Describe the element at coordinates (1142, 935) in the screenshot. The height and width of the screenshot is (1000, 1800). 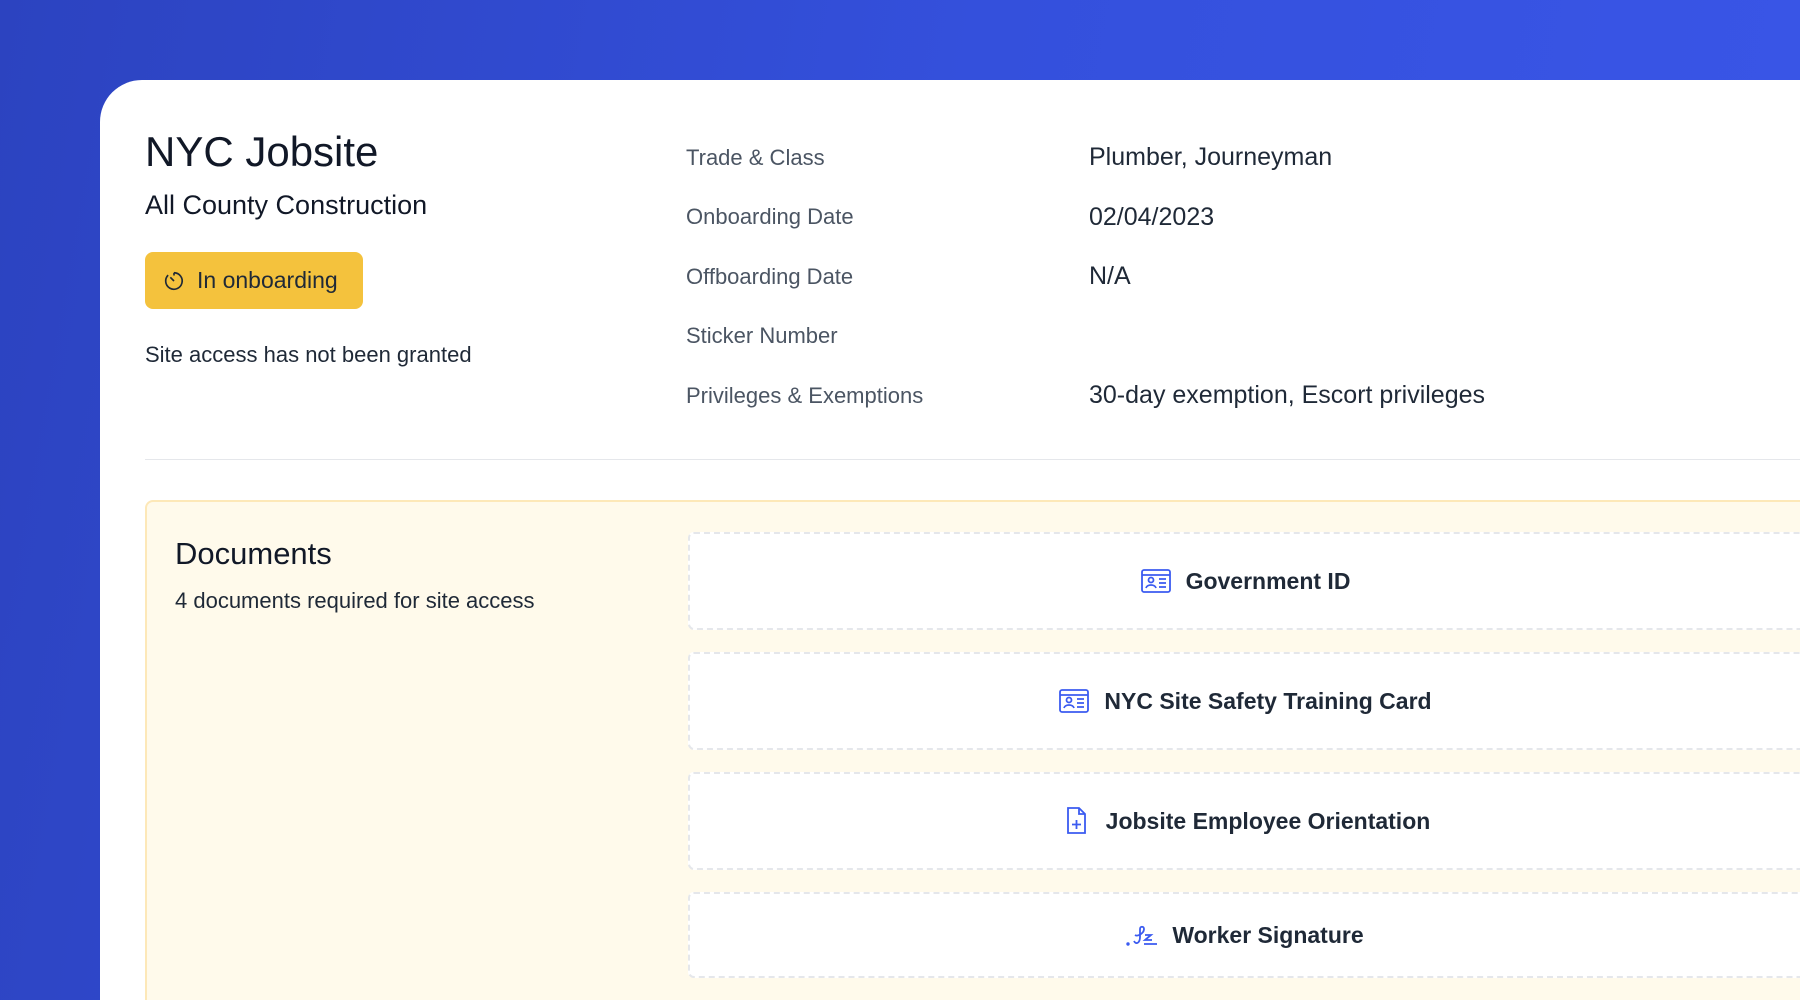
I see `signature-icon` at that location.